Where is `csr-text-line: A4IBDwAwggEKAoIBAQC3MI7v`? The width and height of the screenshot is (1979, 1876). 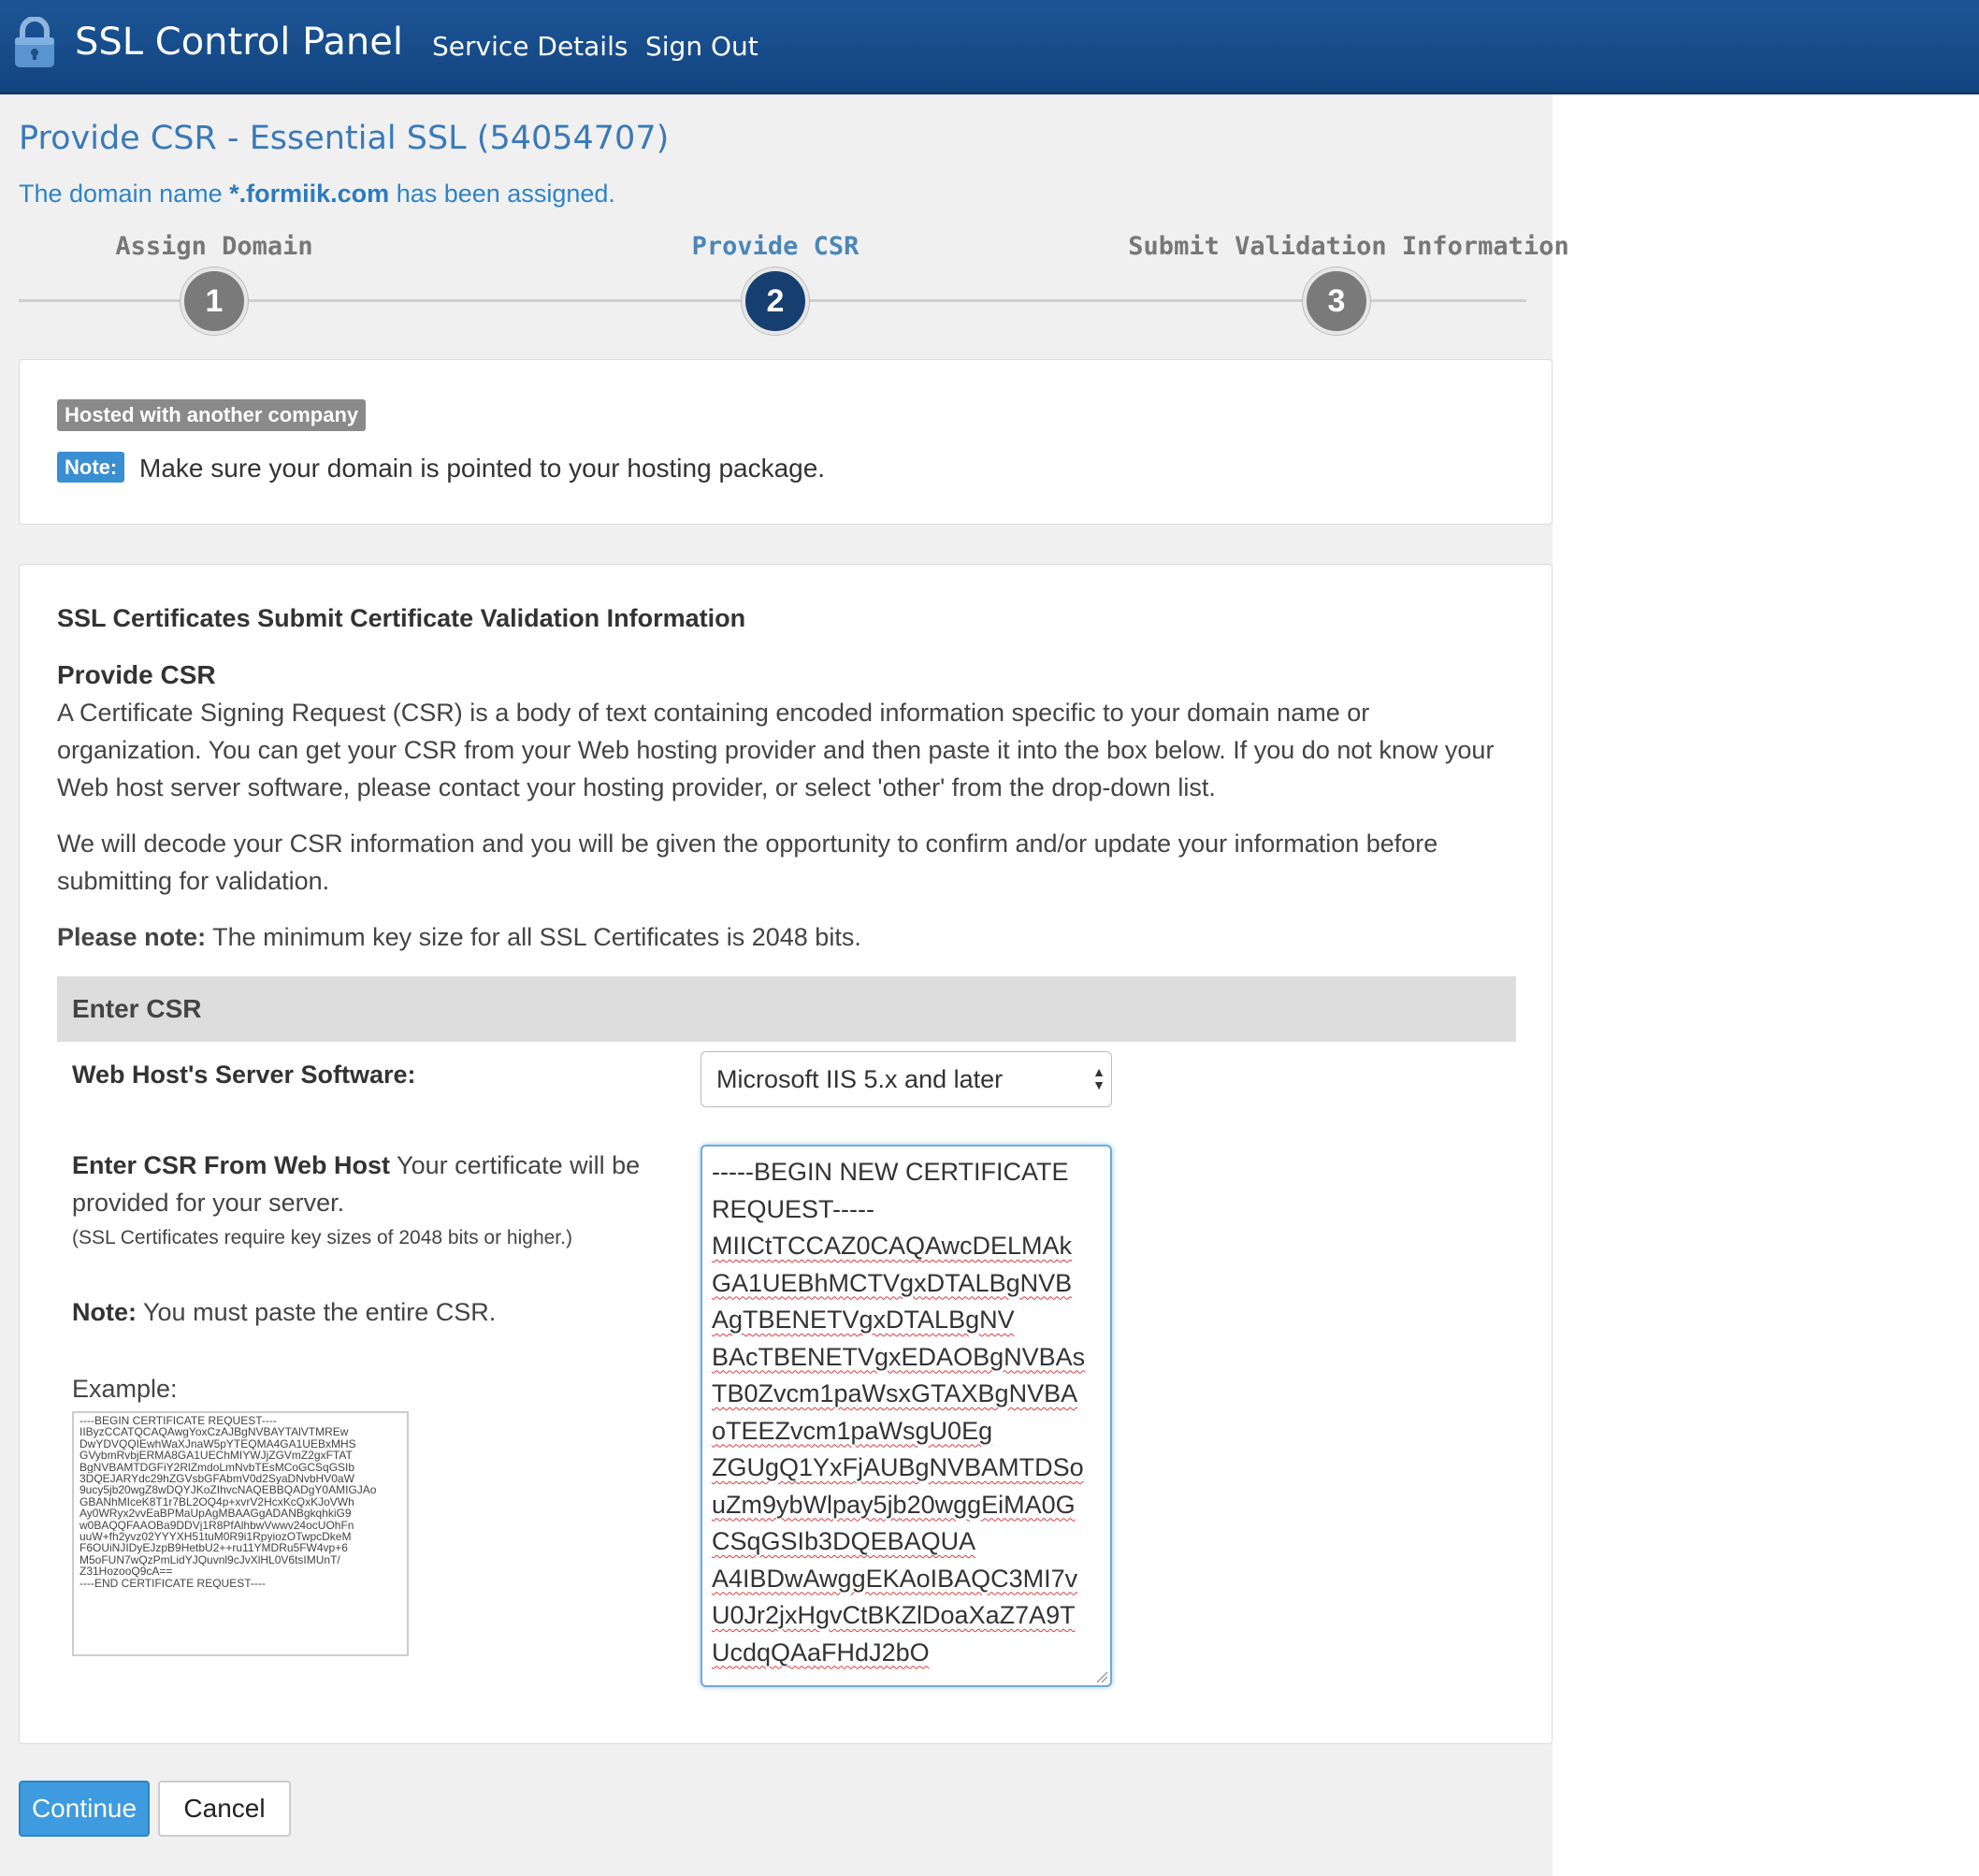
csr-text-line: A4IBDwAwggEKAoIBAQC3MI7v is located at coordinates (895, 1578).